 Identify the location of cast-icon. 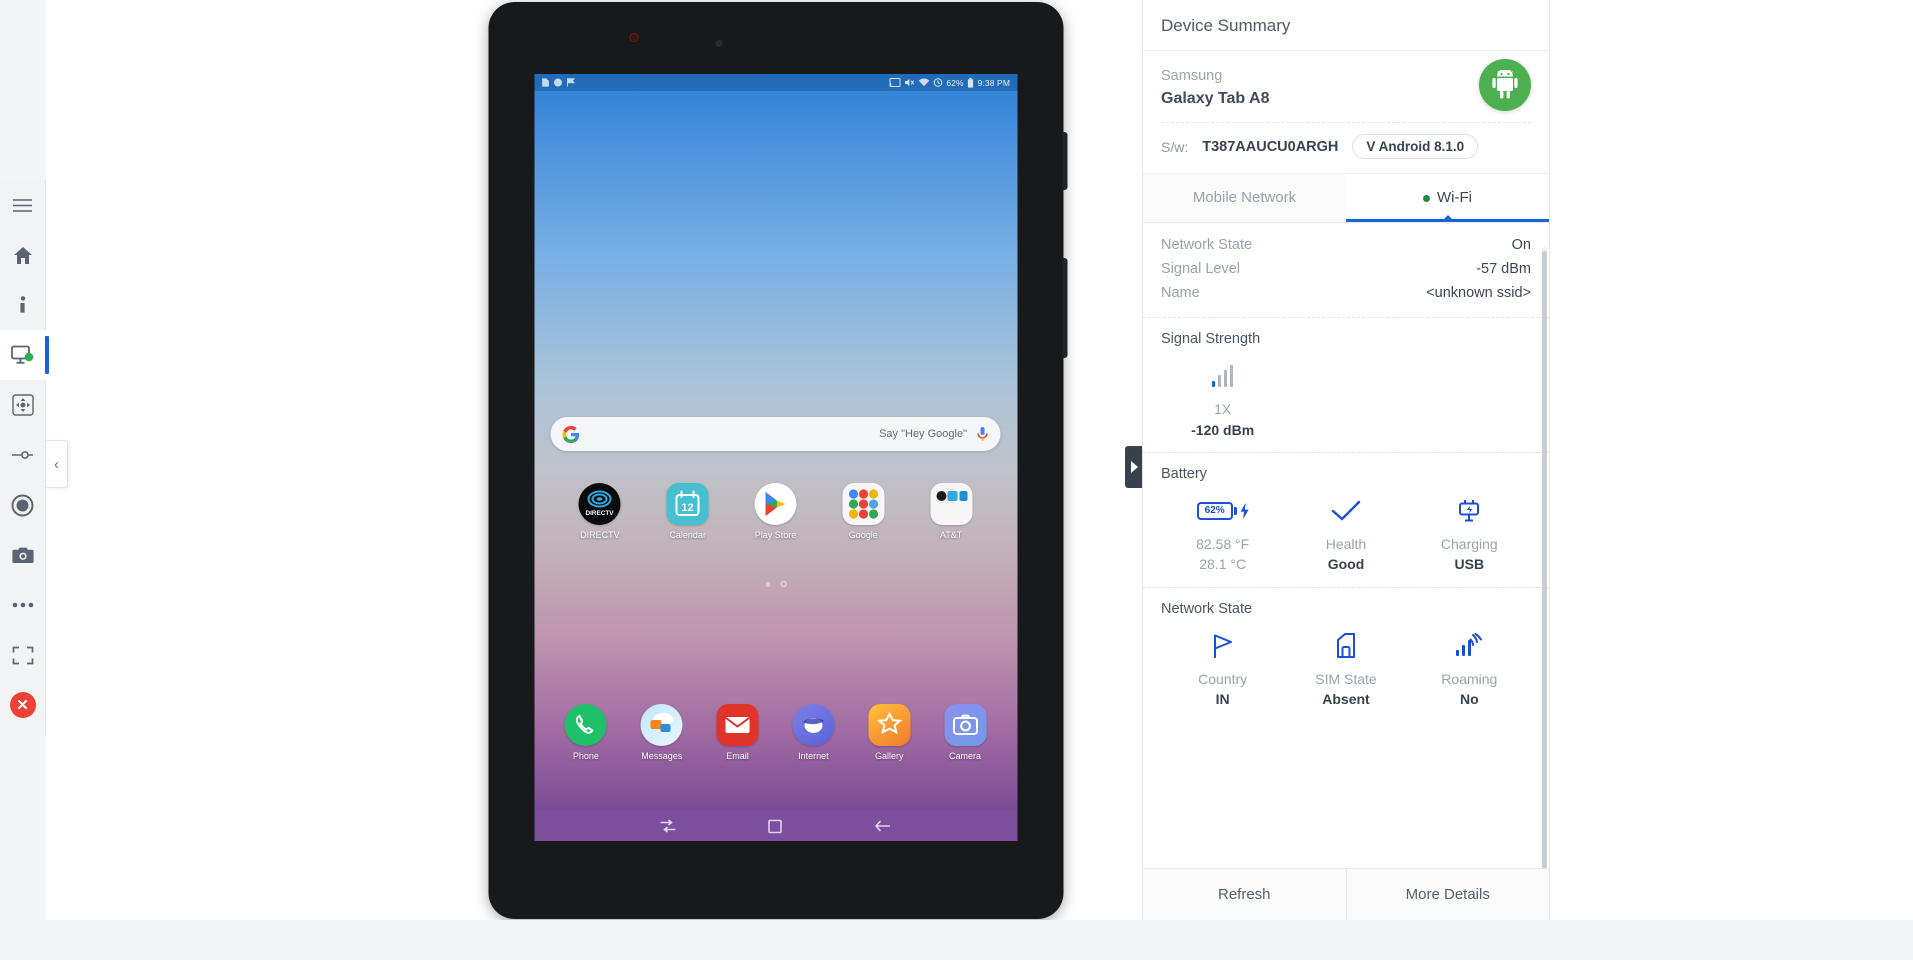
(895, 82).